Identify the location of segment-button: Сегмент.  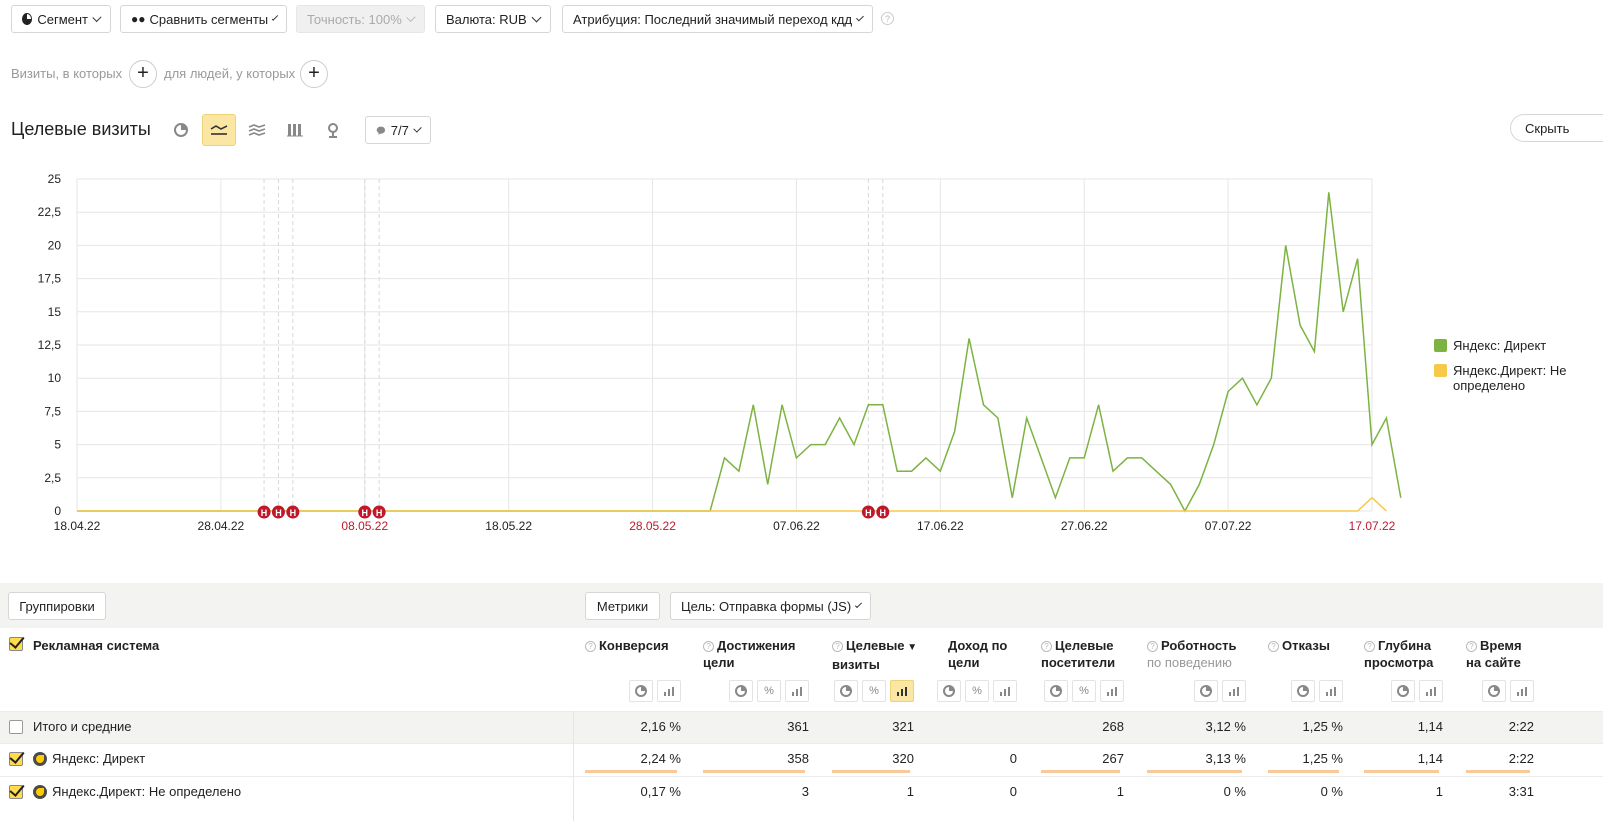
(61, 19).